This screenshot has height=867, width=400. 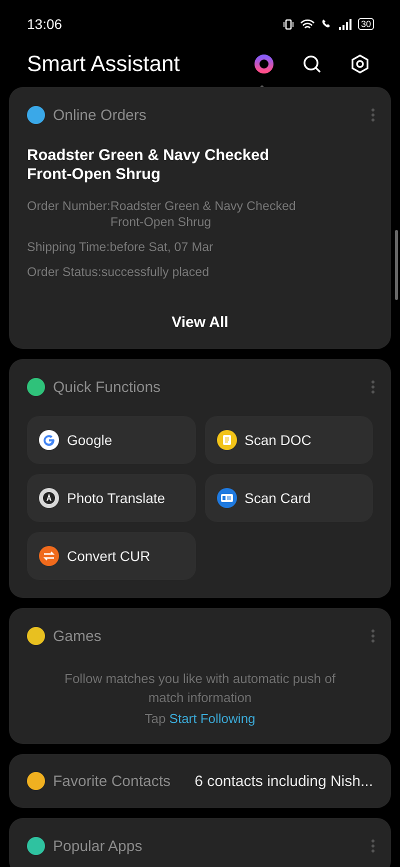 I want to click on section-title: Quick Functions, so click(x=107, y=387).